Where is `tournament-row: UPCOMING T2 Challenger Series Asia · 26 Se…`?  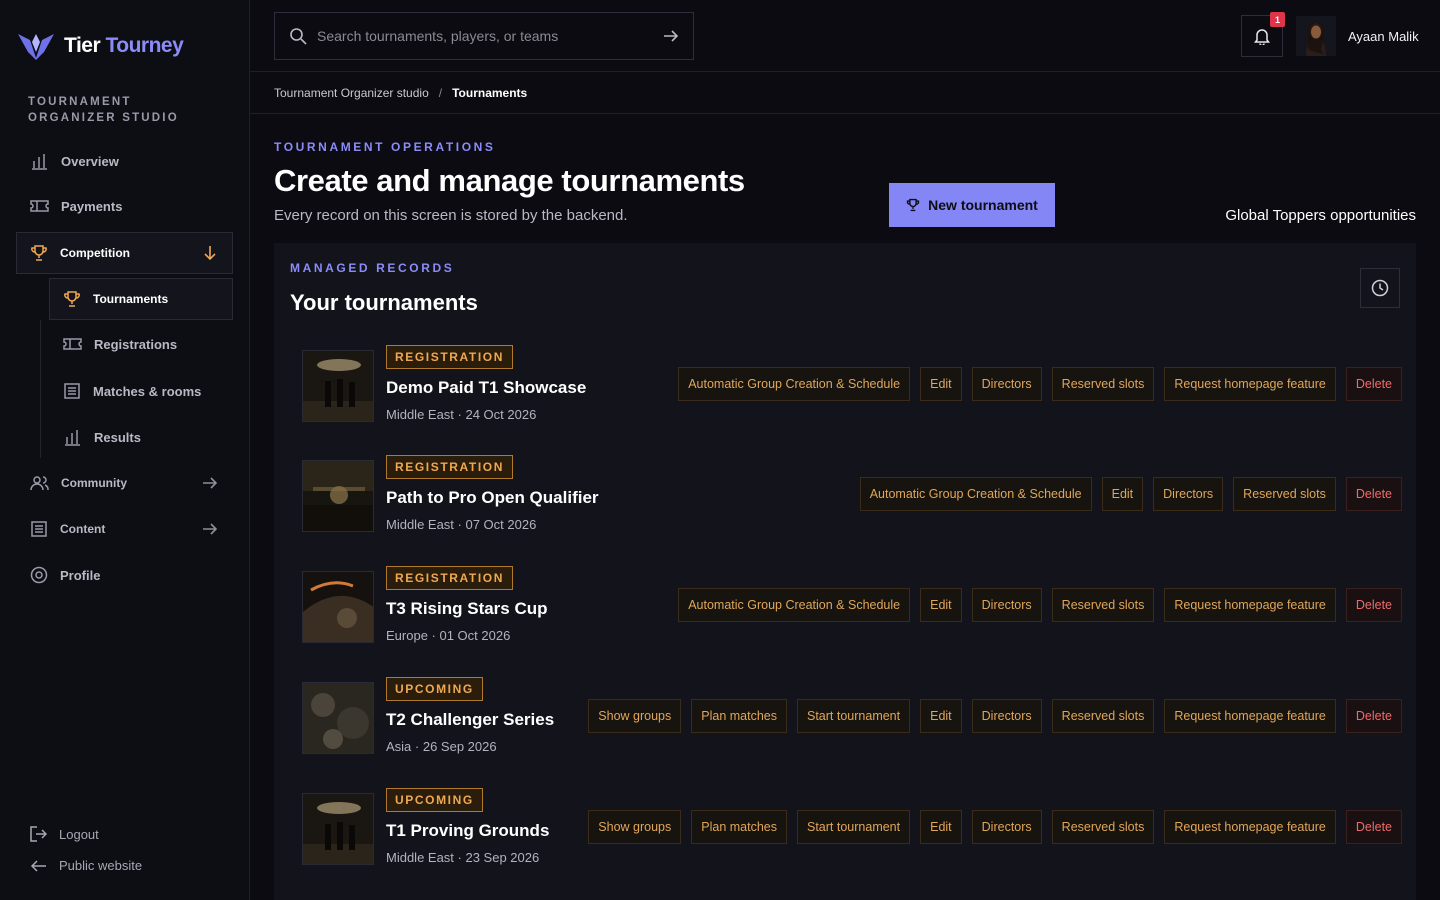
tournament-row: UPCOMING T2 Challenger Series Asia · 26 Se… is located at coordinates (852, 722).